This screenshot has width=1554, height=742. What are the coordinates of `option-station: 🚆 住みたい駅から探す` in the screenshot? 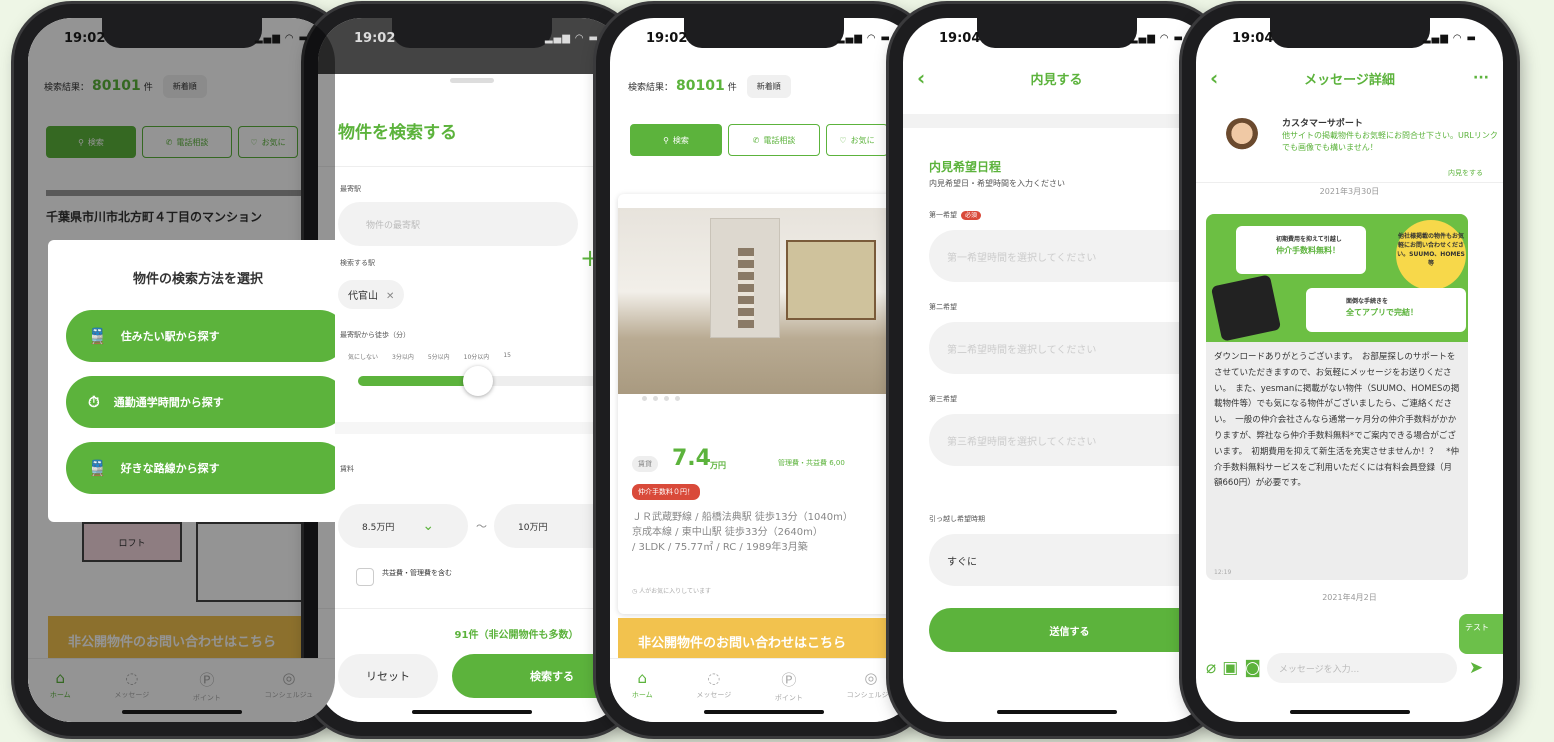 It's located at (200, 336).